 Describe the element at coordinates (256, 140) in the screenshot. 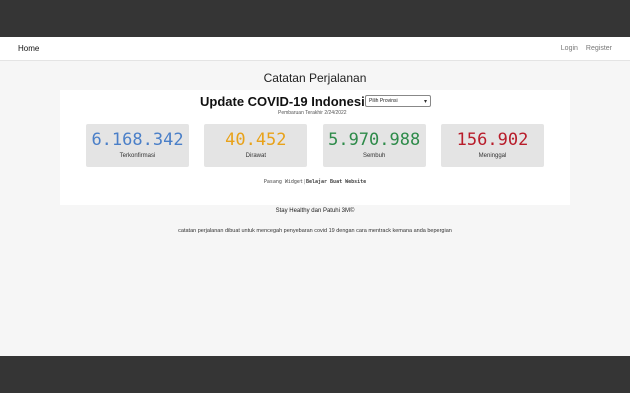

I see `stat-value-hospitalized: 40.452` at that location.